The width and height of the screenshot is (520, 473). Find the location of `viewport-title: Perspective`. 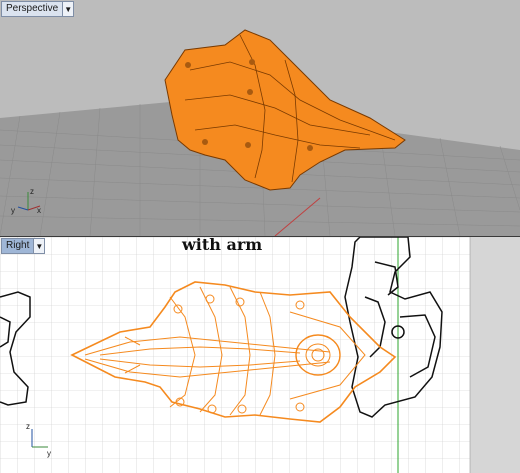

viewport-title: Perspective is located at coordinates (32, 9).